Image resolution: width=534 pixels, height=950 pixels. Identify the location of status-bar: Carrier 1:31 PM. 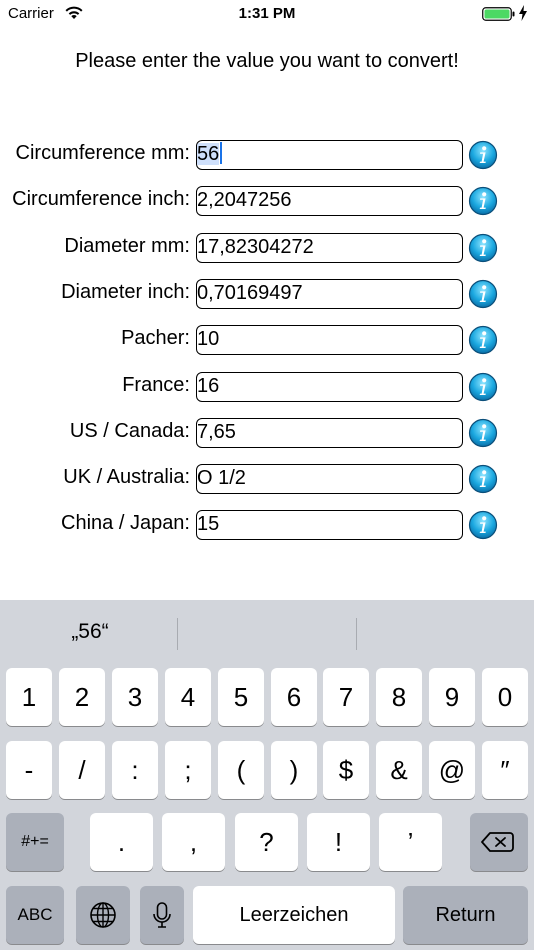
(267, 14).